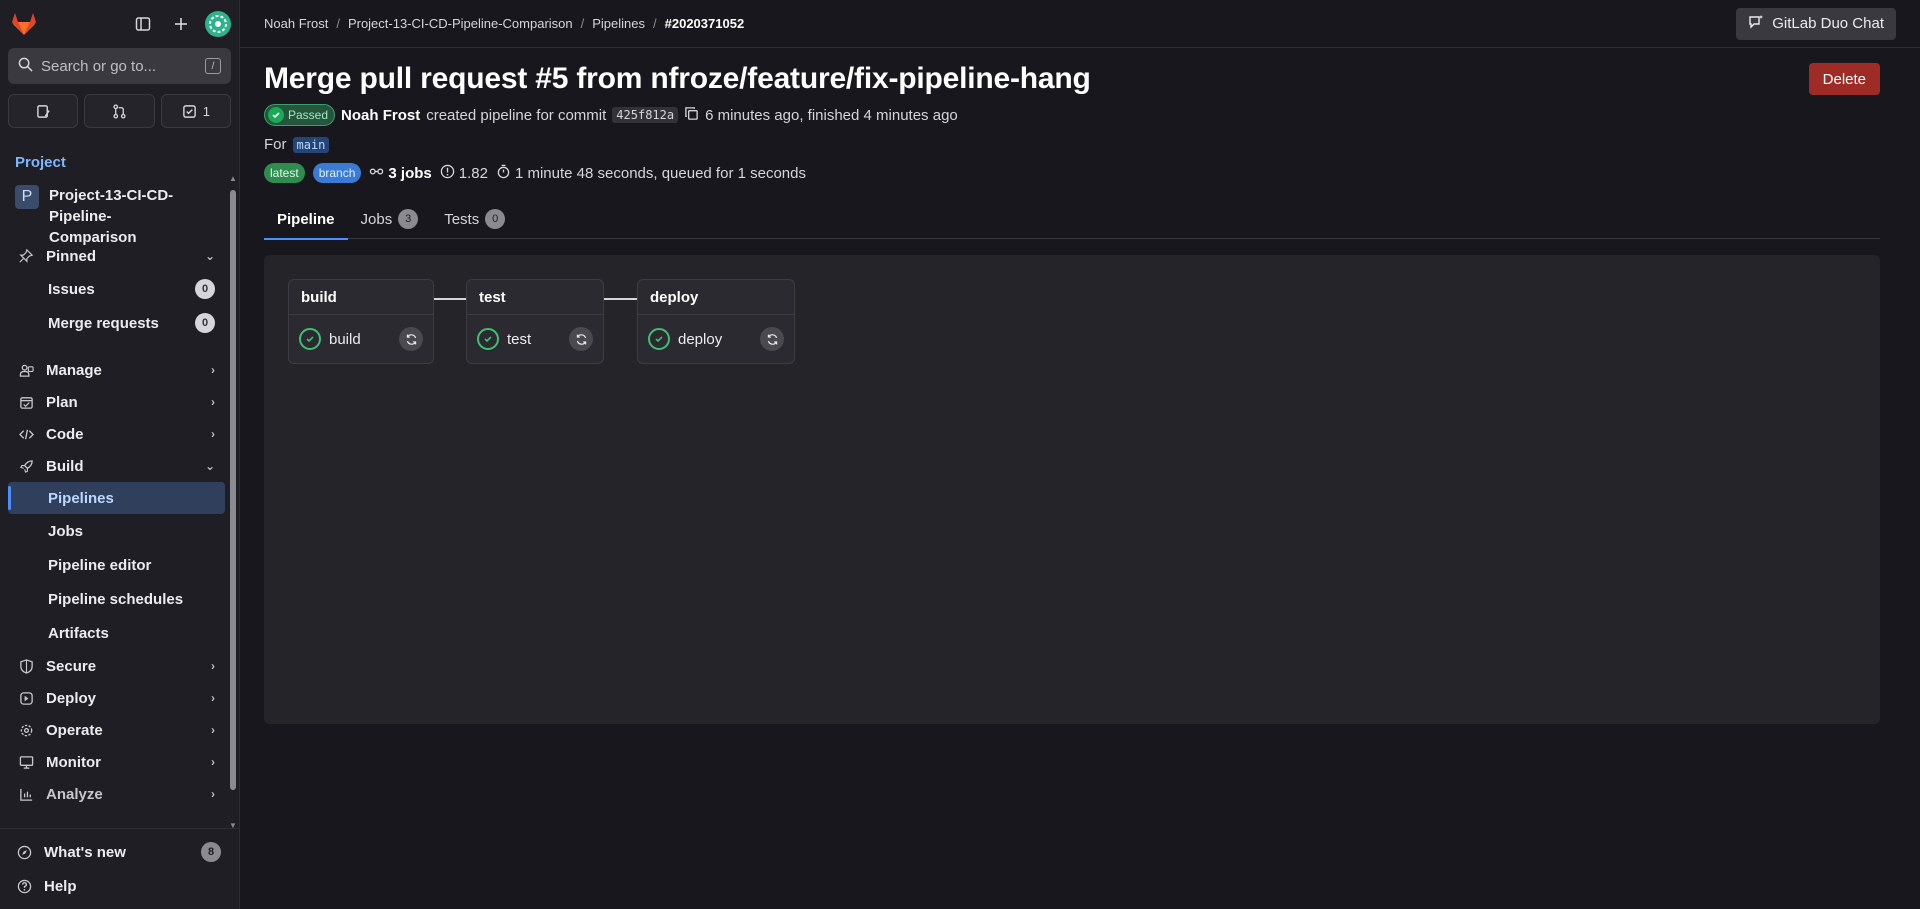  What do you see at coordinates (113, 794) in the screenshot?
I see `sidebar-item-analyze: Analyze ›` at bounding box center [113, 794].